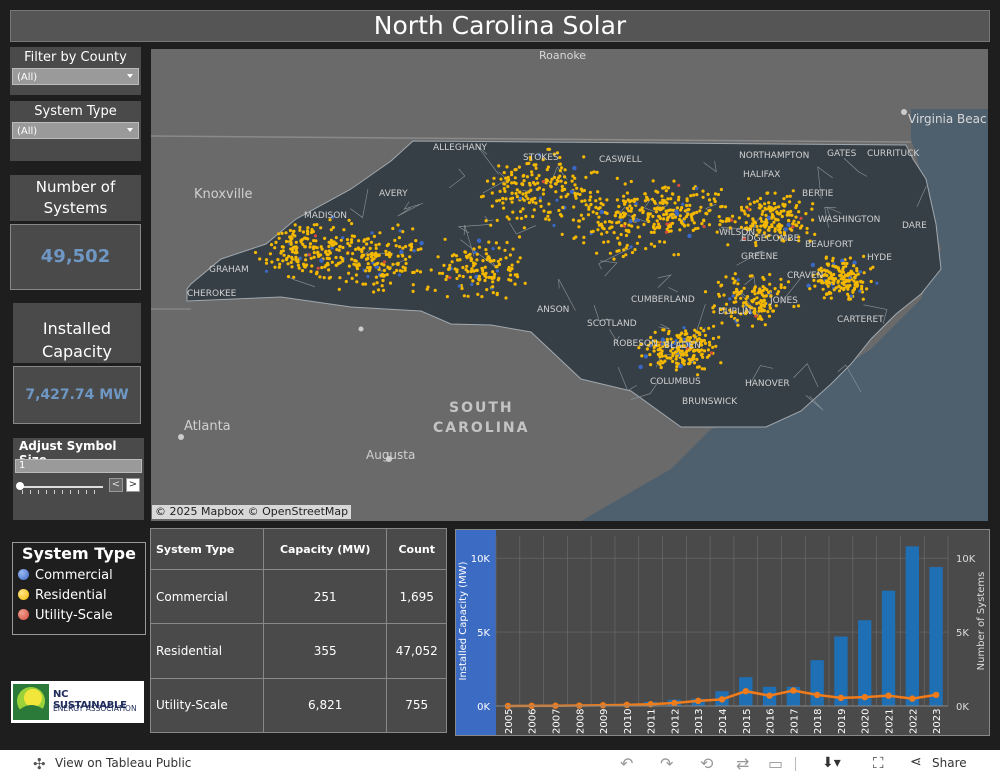 This screenshot has width=1000, height=777. Describe the element at coordinates (298, 651) in the screenshot. I see `table-row: Residential 355 47,052` at that location.